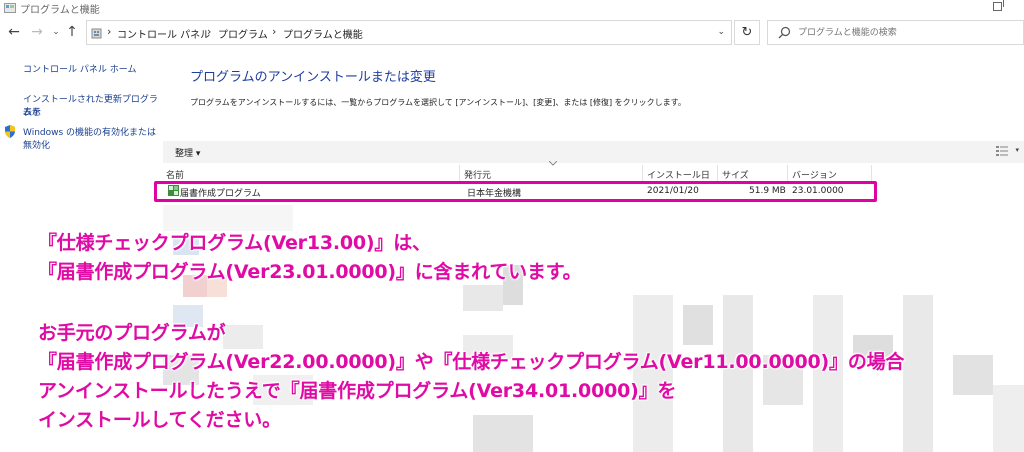 This screenshot has height=452, width=1024. Describe the element at coordinates (477, 174) in the screenshot. I see `column-header-publisher: 発行元` at that location.